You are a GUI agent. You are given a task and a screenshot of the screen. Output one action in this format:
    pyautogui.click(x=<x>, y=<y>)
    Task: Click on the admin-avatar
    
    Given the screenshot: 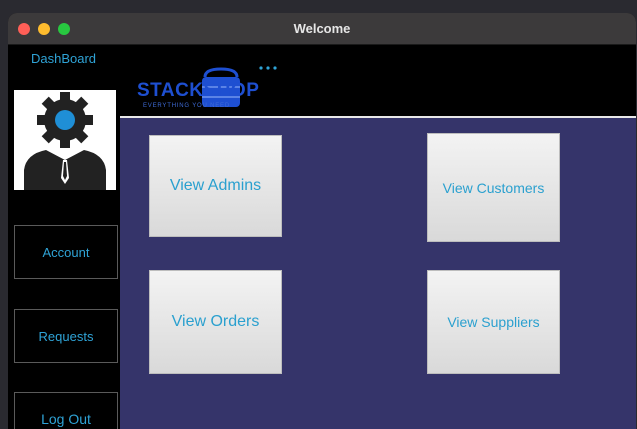 What is the action you would take?
    pyautogui.click(x=65, y=140)
    